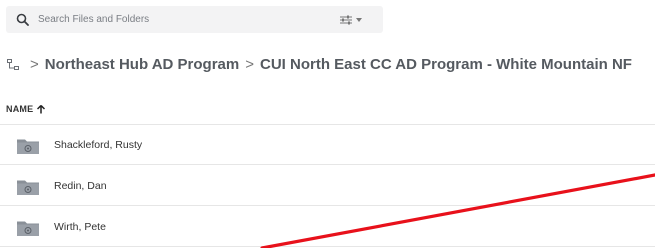  What do you see at coordinates (183, 19) in the screenshot?
I see `search-input` at bounding box center [183, 19].